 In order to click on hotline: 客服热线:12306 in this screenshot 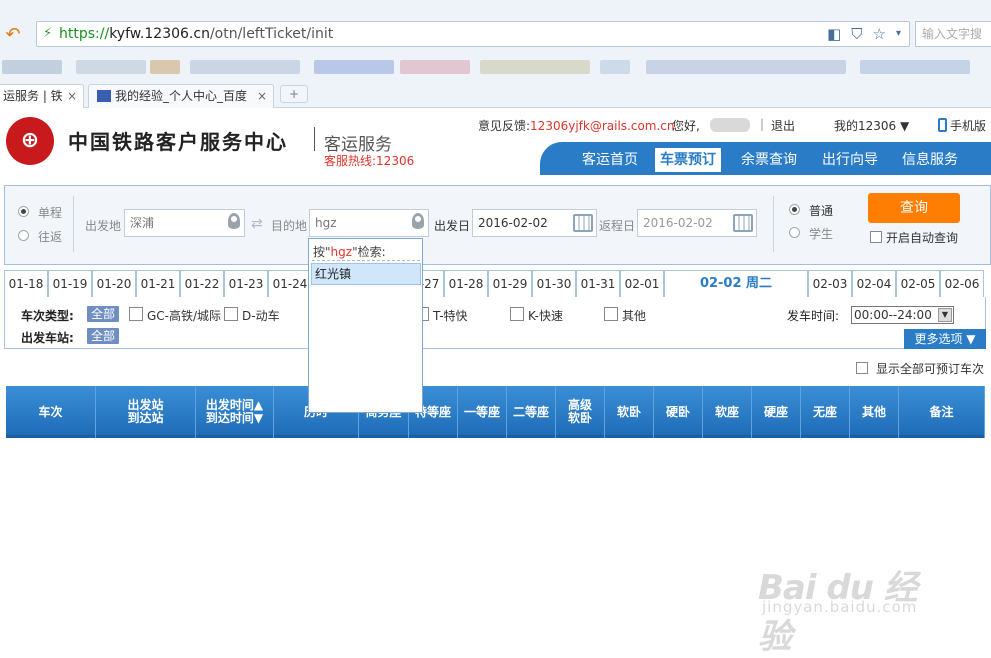, I will do `click(369, 161)`.